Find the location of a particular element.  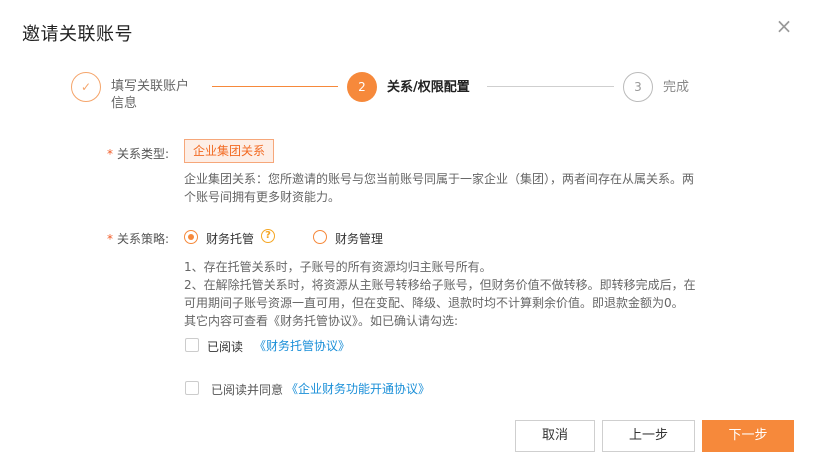

enterprise-agreement-label: 已阅读并同意 is located at coordinates (247, 390).